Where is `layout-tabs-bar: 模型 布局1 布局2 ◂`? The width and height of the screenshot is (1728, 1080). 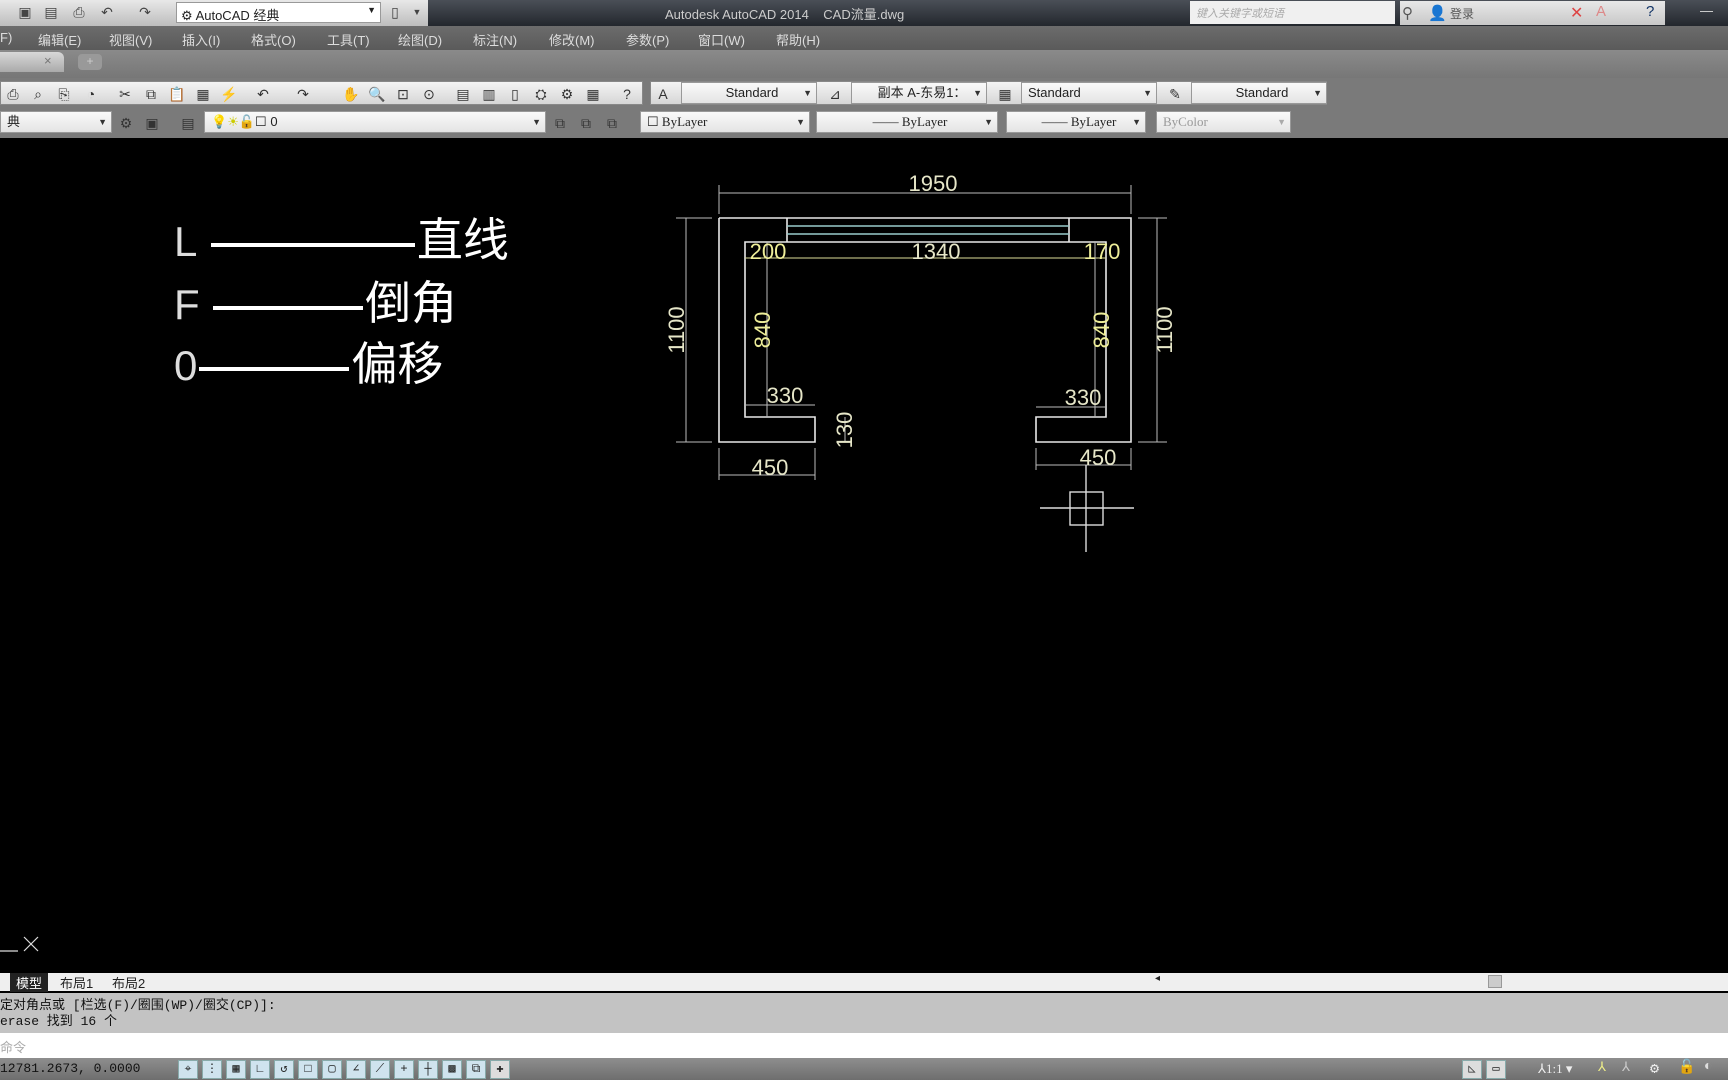
layout-tabs-bar: 模型 布局1 布局2 ◂ is located at coordinates (864, 982).